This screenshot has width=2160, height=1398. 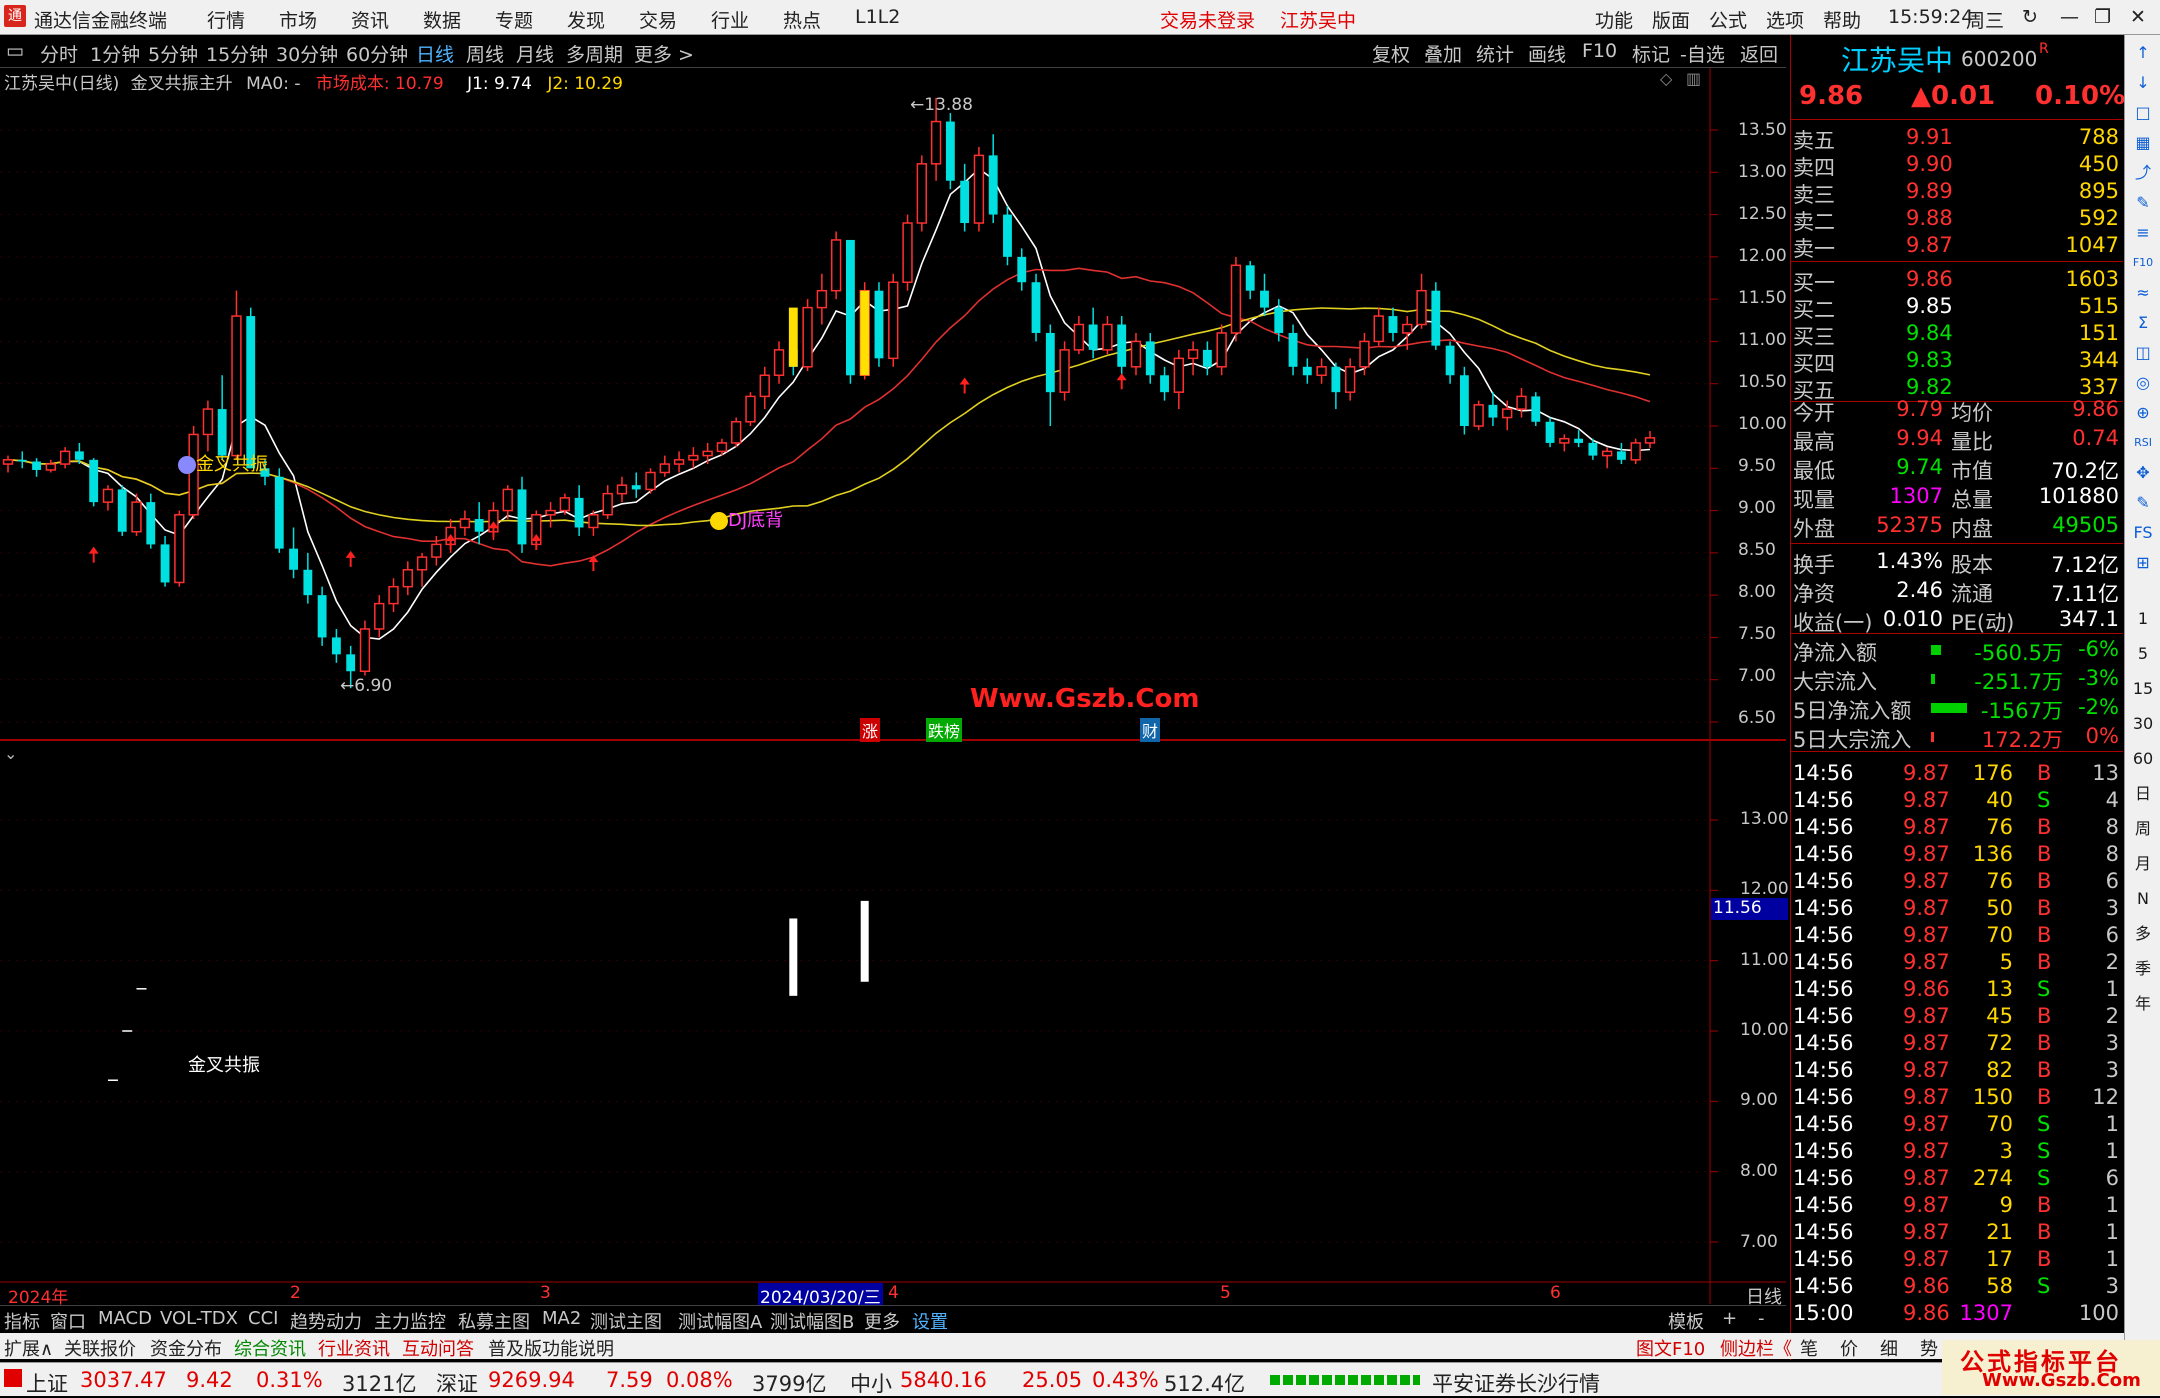 What do you see at coordinates (1495, 53) in the screenshot?
I see `tool-tongji: 统计` at bounding box center [1495, 53].